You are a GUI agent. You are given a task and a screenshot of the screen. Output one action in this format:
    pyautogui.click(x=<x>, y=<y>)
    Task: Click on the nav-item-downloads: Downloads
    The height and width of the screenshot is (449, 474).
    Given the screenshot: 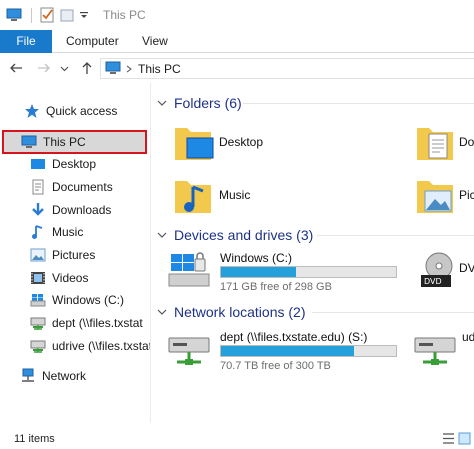 What is the action you would take?
    pyautogui.click(x=70, y=210)
    